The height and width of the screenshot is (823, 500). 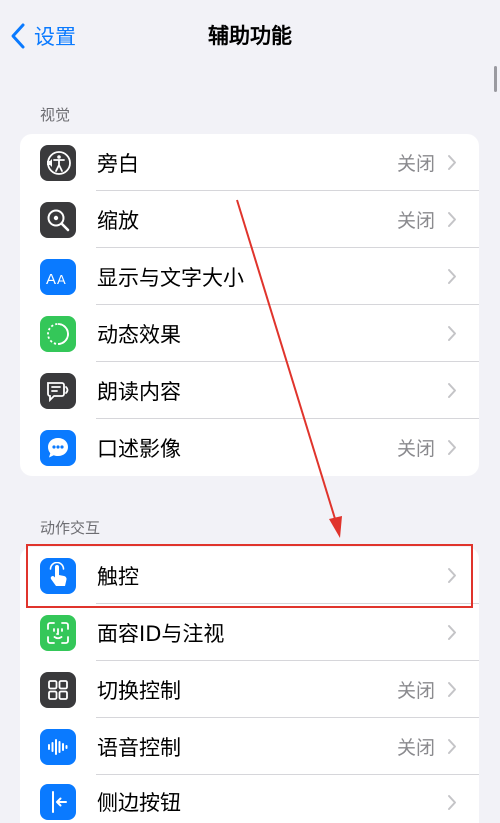 What do you see at coordinates (118, 576) in the screenshot?
I see `settings-row-label: 触控` at bounding box center [118, 576].